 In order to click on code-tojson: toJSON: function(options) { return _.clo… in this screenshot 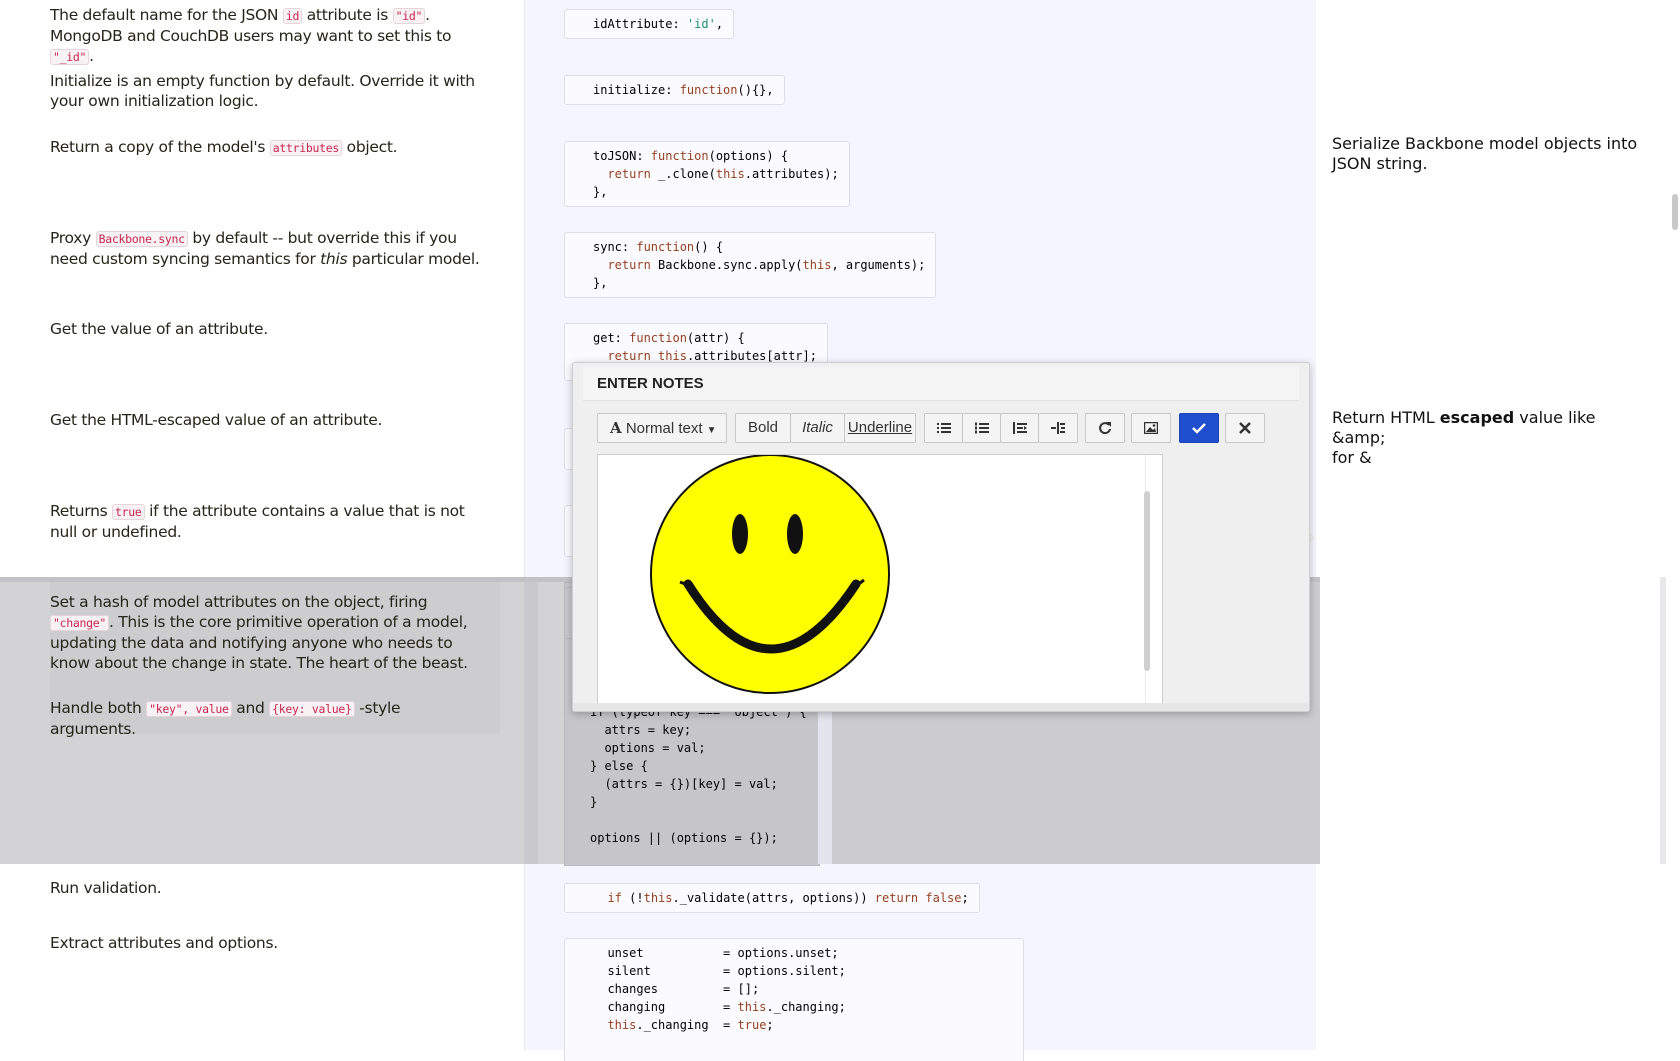, I will do `click(707, 174)`.